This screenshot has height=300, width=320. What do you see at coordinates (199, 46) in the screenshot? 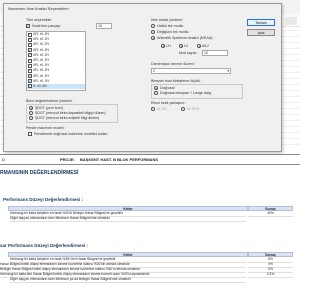
I see `tag-ml2-radio` at bounding box center [199, 46].